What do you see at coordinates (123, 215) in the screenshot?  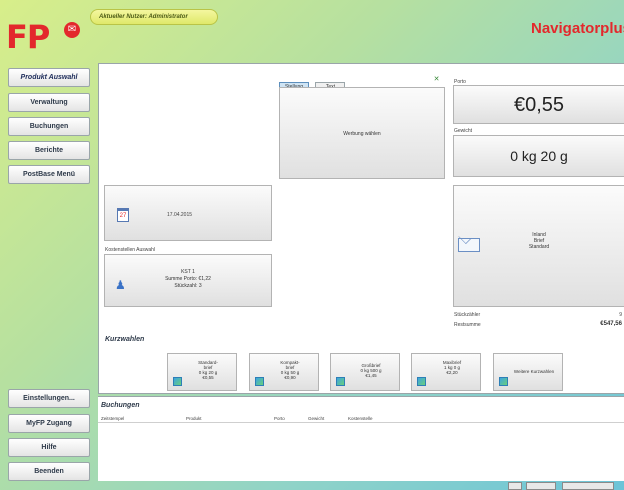 I see `calendar-icon: 27` at bounding box center [123, 215].